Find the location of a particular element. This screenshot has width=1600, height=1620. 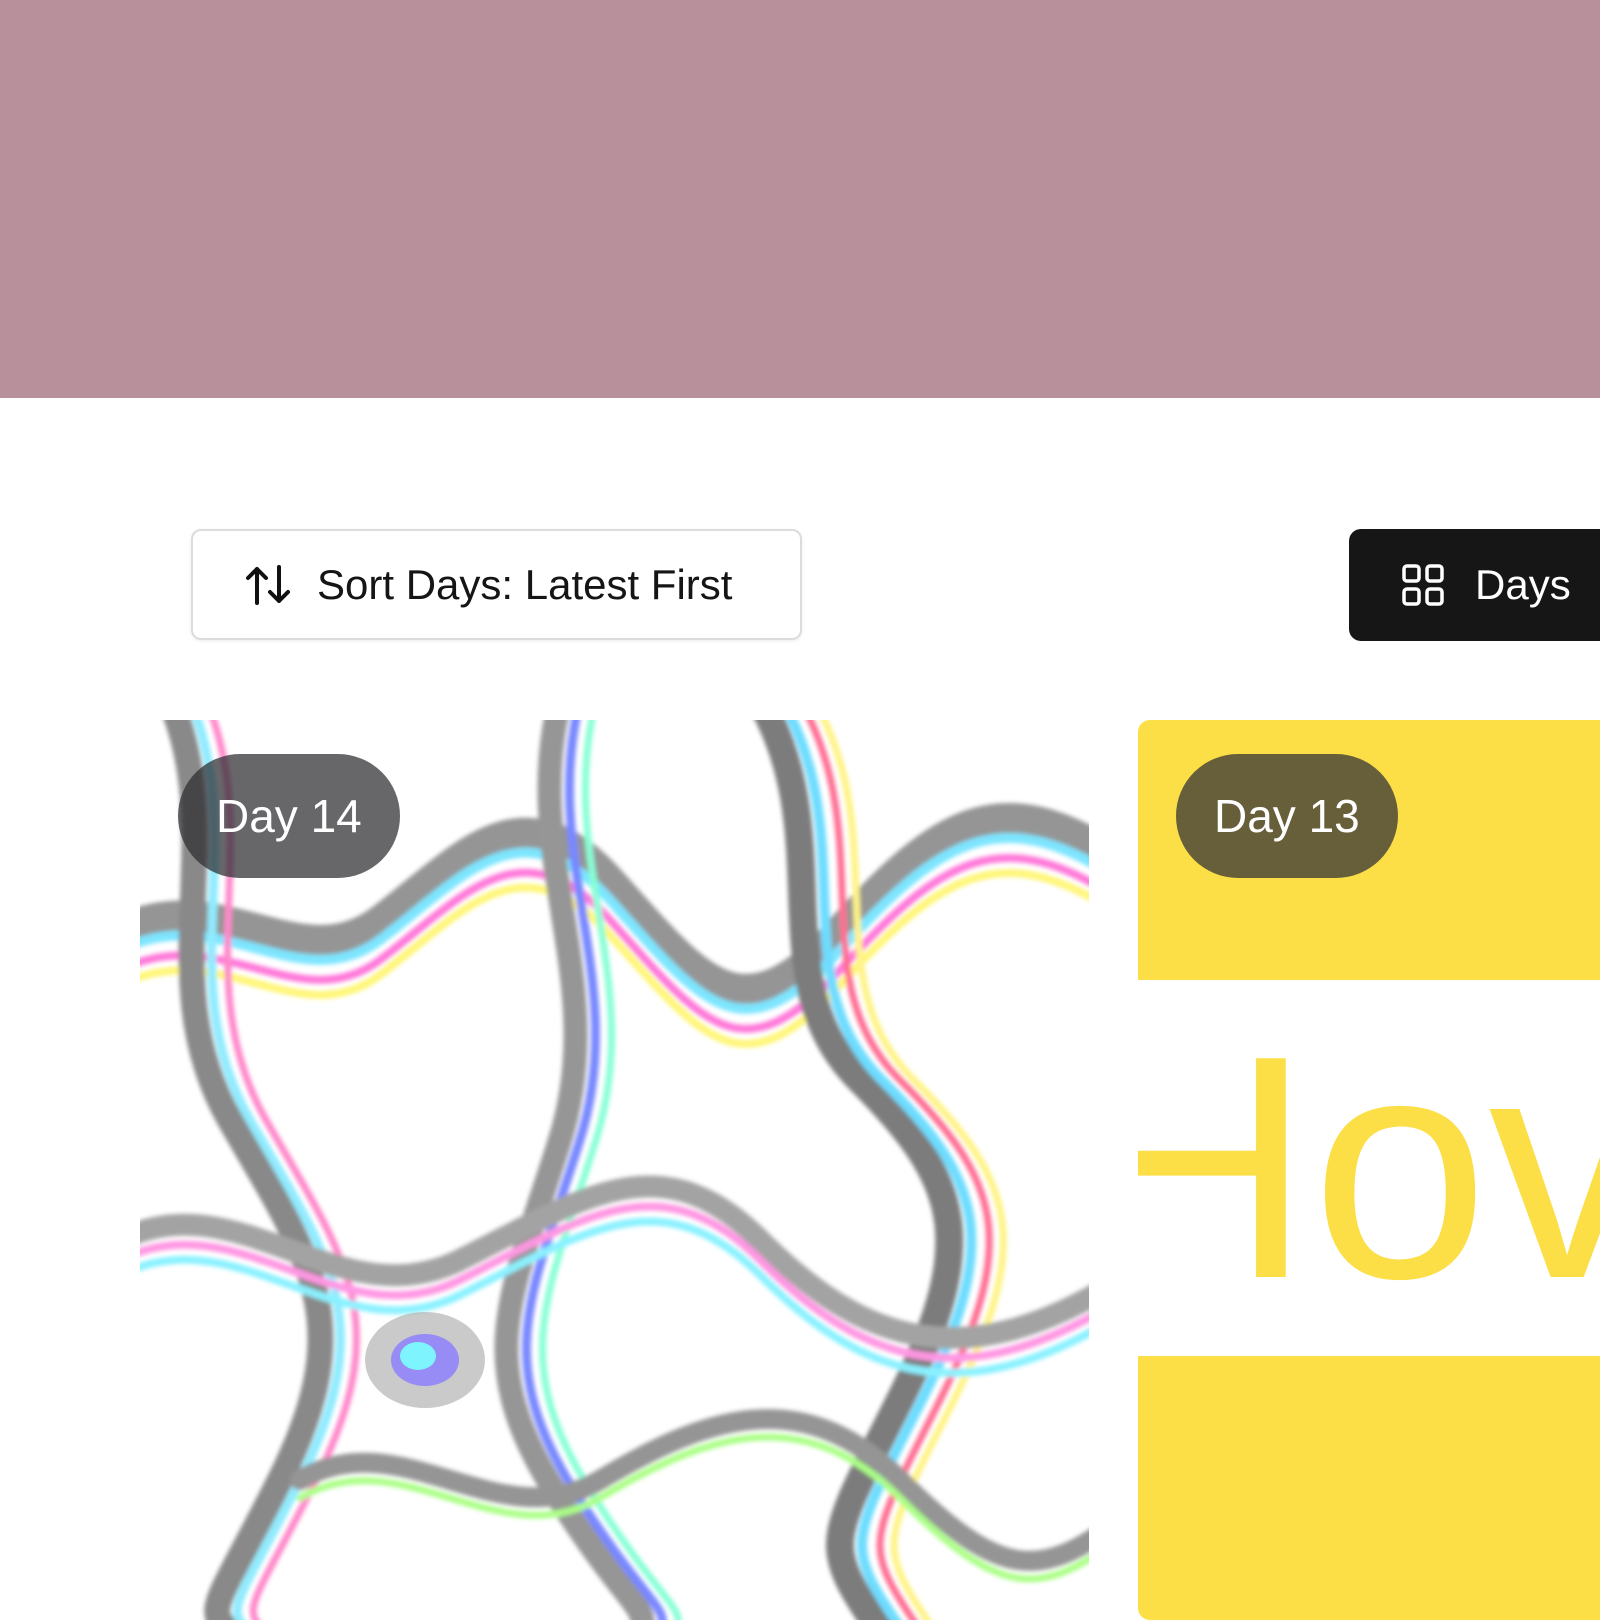

day-badge: Day 14 is located at coordinates (289, 816).